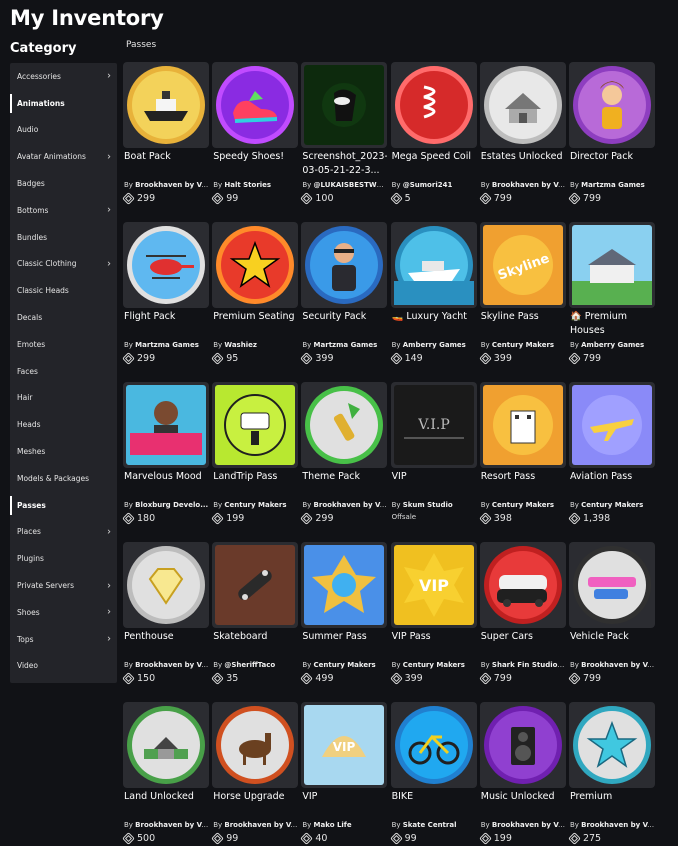 This screenshot has width=678, height=846. I want to click on item-creator: By Halt Stories, so click(255, 185).